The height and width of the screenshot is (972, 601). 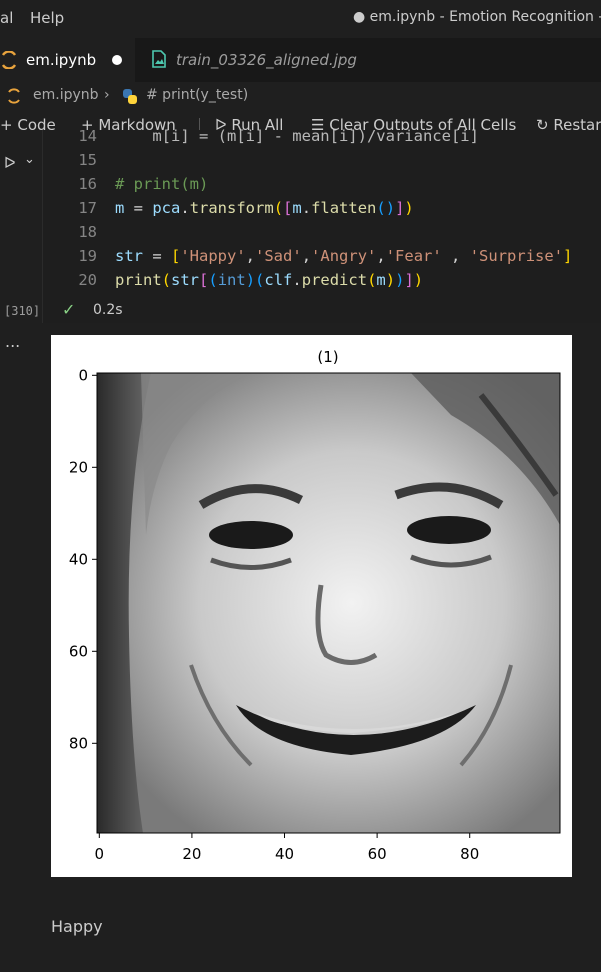 What do you see at coordinates (107, 95) in the screenshot?
I see `chevron-right-icon: ›` at bounding box center [107, 95].